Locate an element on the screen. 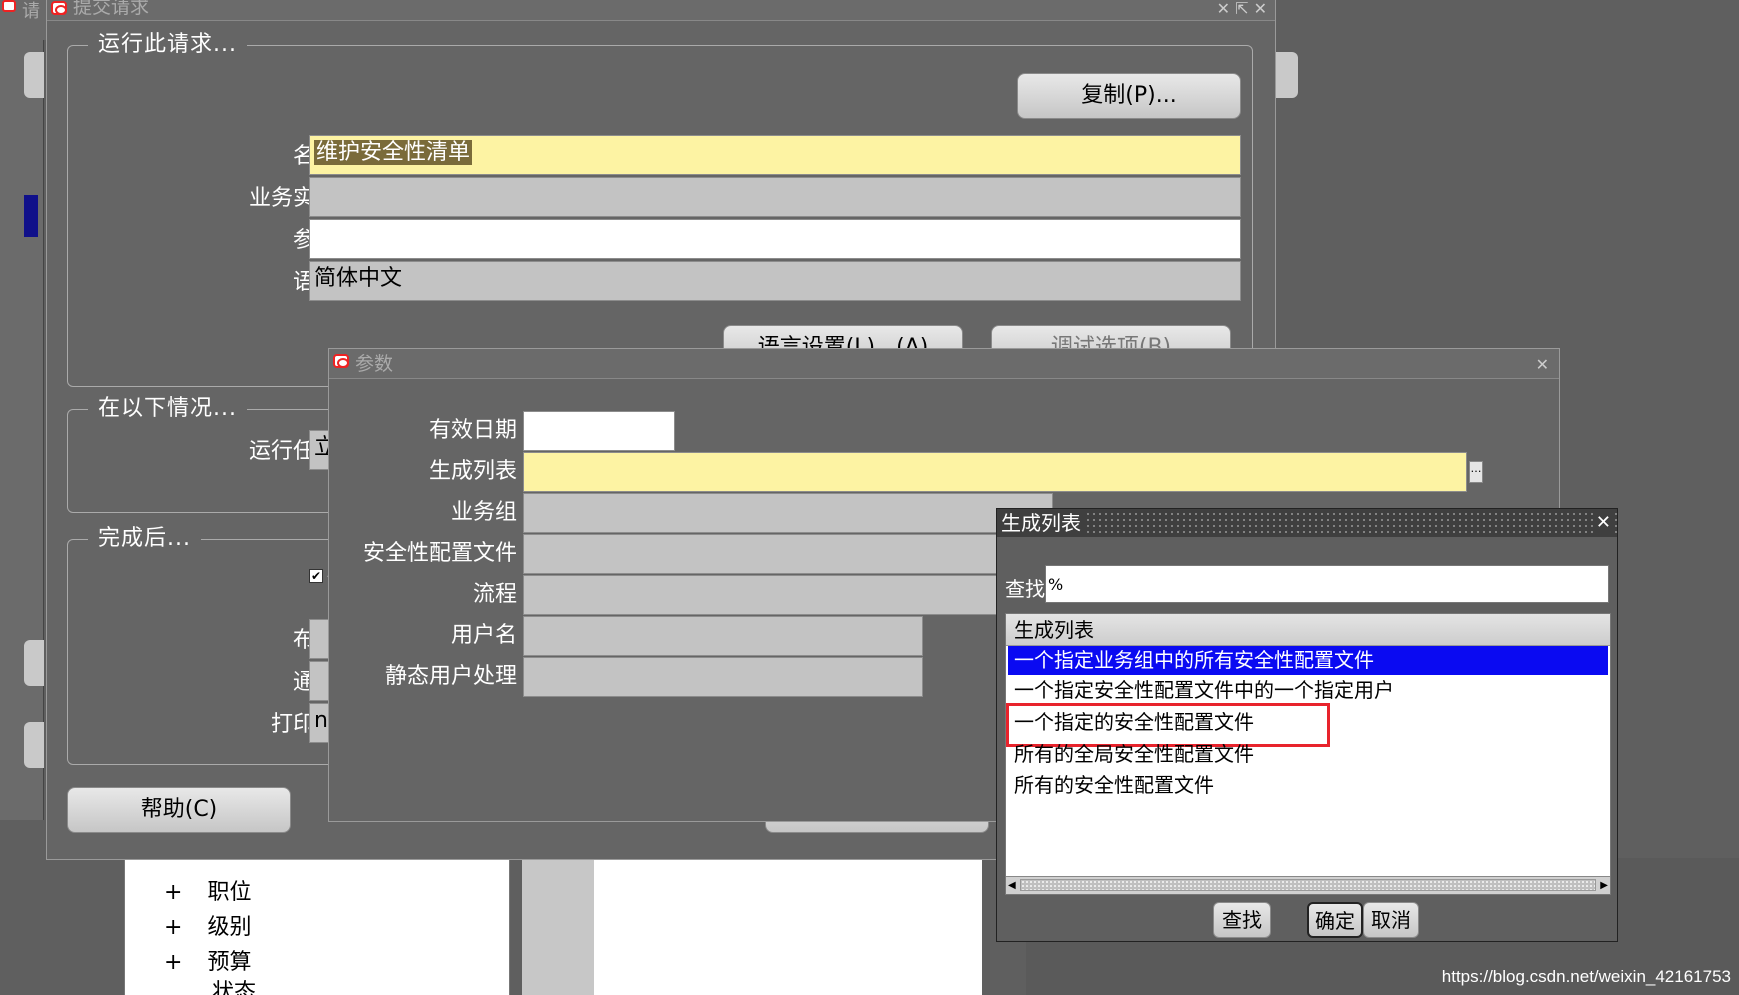  left-blue-tab is located at coordinates (31, 216).